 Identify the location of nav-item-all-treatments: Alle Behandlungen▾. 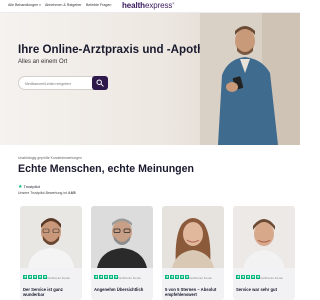
(24, 5).